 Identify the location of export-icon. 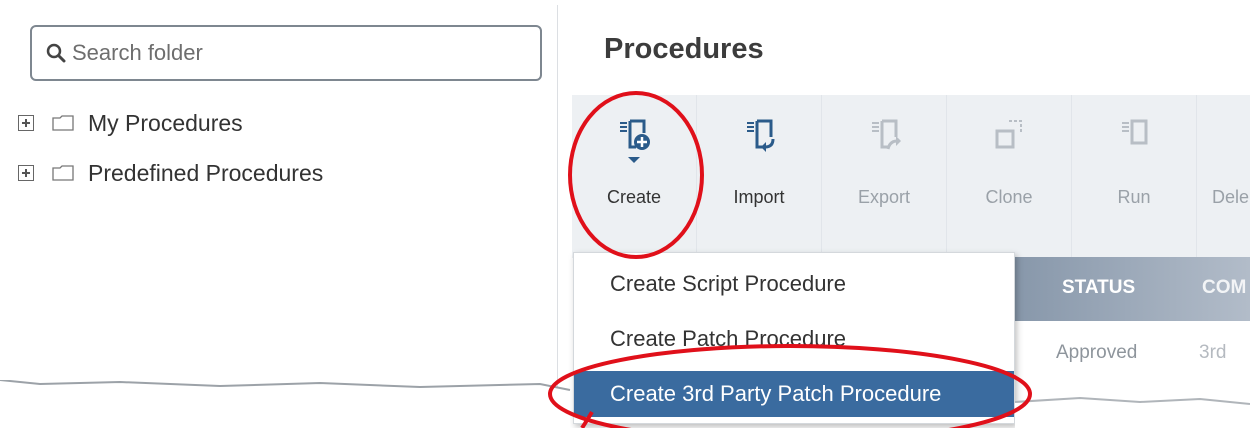
(886, 134).